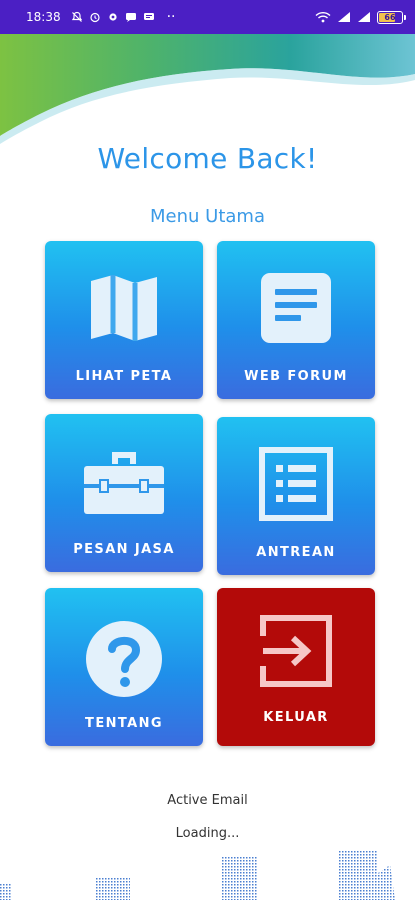 This screenshot has width=415, height=900. Describe the element at coordinates (149, 17) in the screenshot. I see `chat-icon` at that location.